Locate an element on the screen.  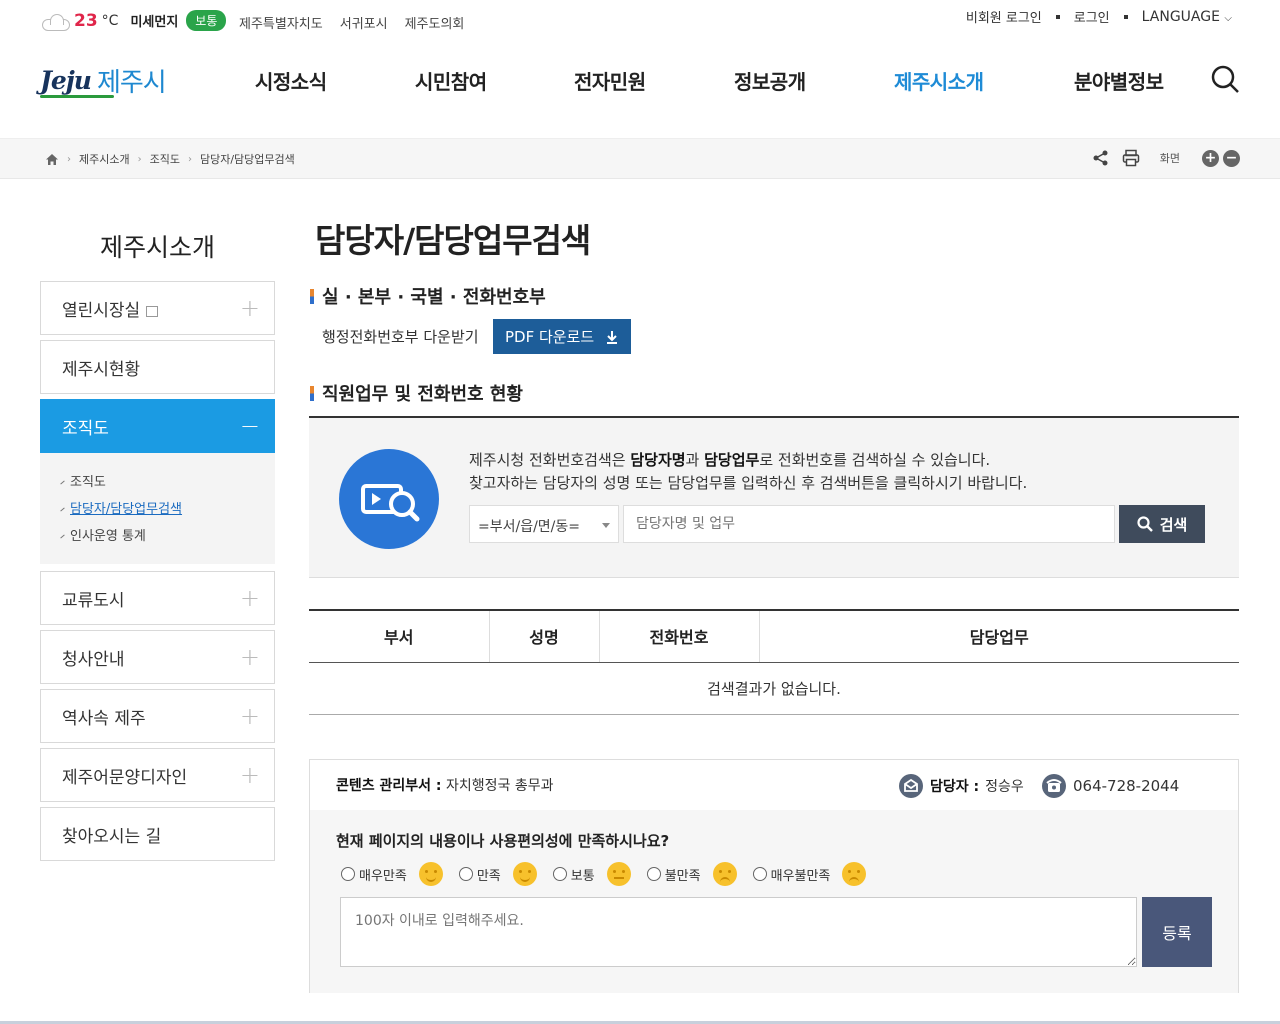
managing-dept-label: 콘텐츠 관리부서 : is located at coordinates (389, 786).